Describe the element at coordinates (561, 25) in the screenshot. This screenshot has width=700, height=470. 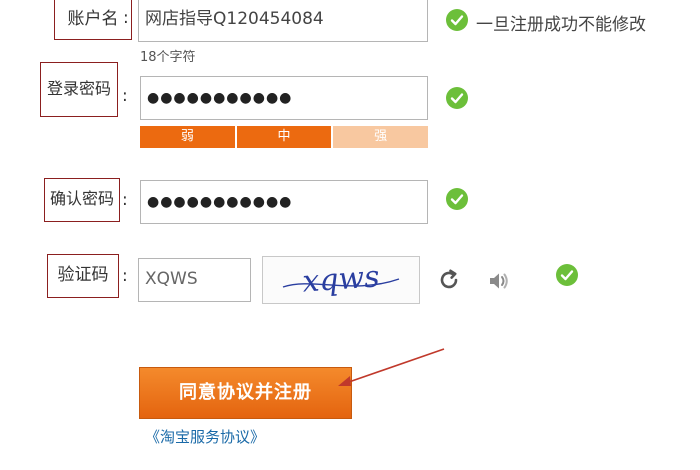
I see `account-hint: 一旦注册成功不能修改` at that location.